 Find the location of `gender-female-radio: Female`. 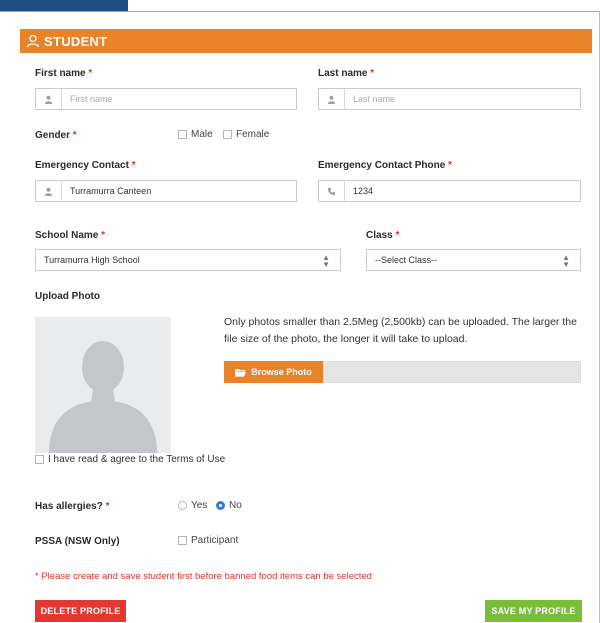

gender-female-radio: Female is located at coordinates (246, 134).